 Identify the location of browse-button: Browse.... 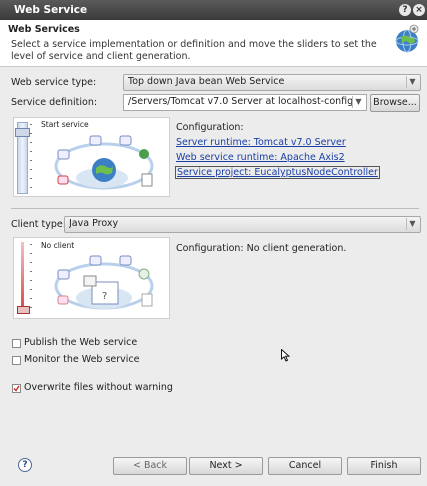
(395, 103).